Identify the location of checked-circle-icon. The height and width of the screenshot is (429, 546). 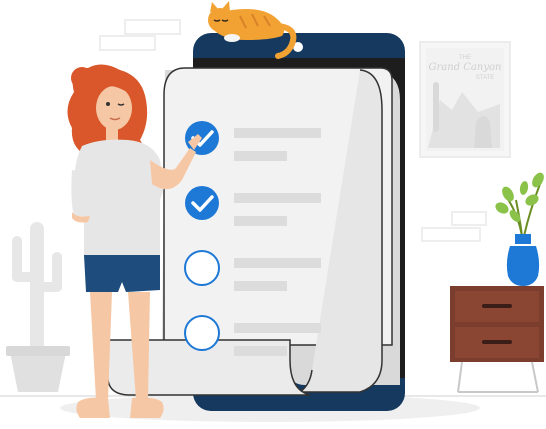
(202, 203).